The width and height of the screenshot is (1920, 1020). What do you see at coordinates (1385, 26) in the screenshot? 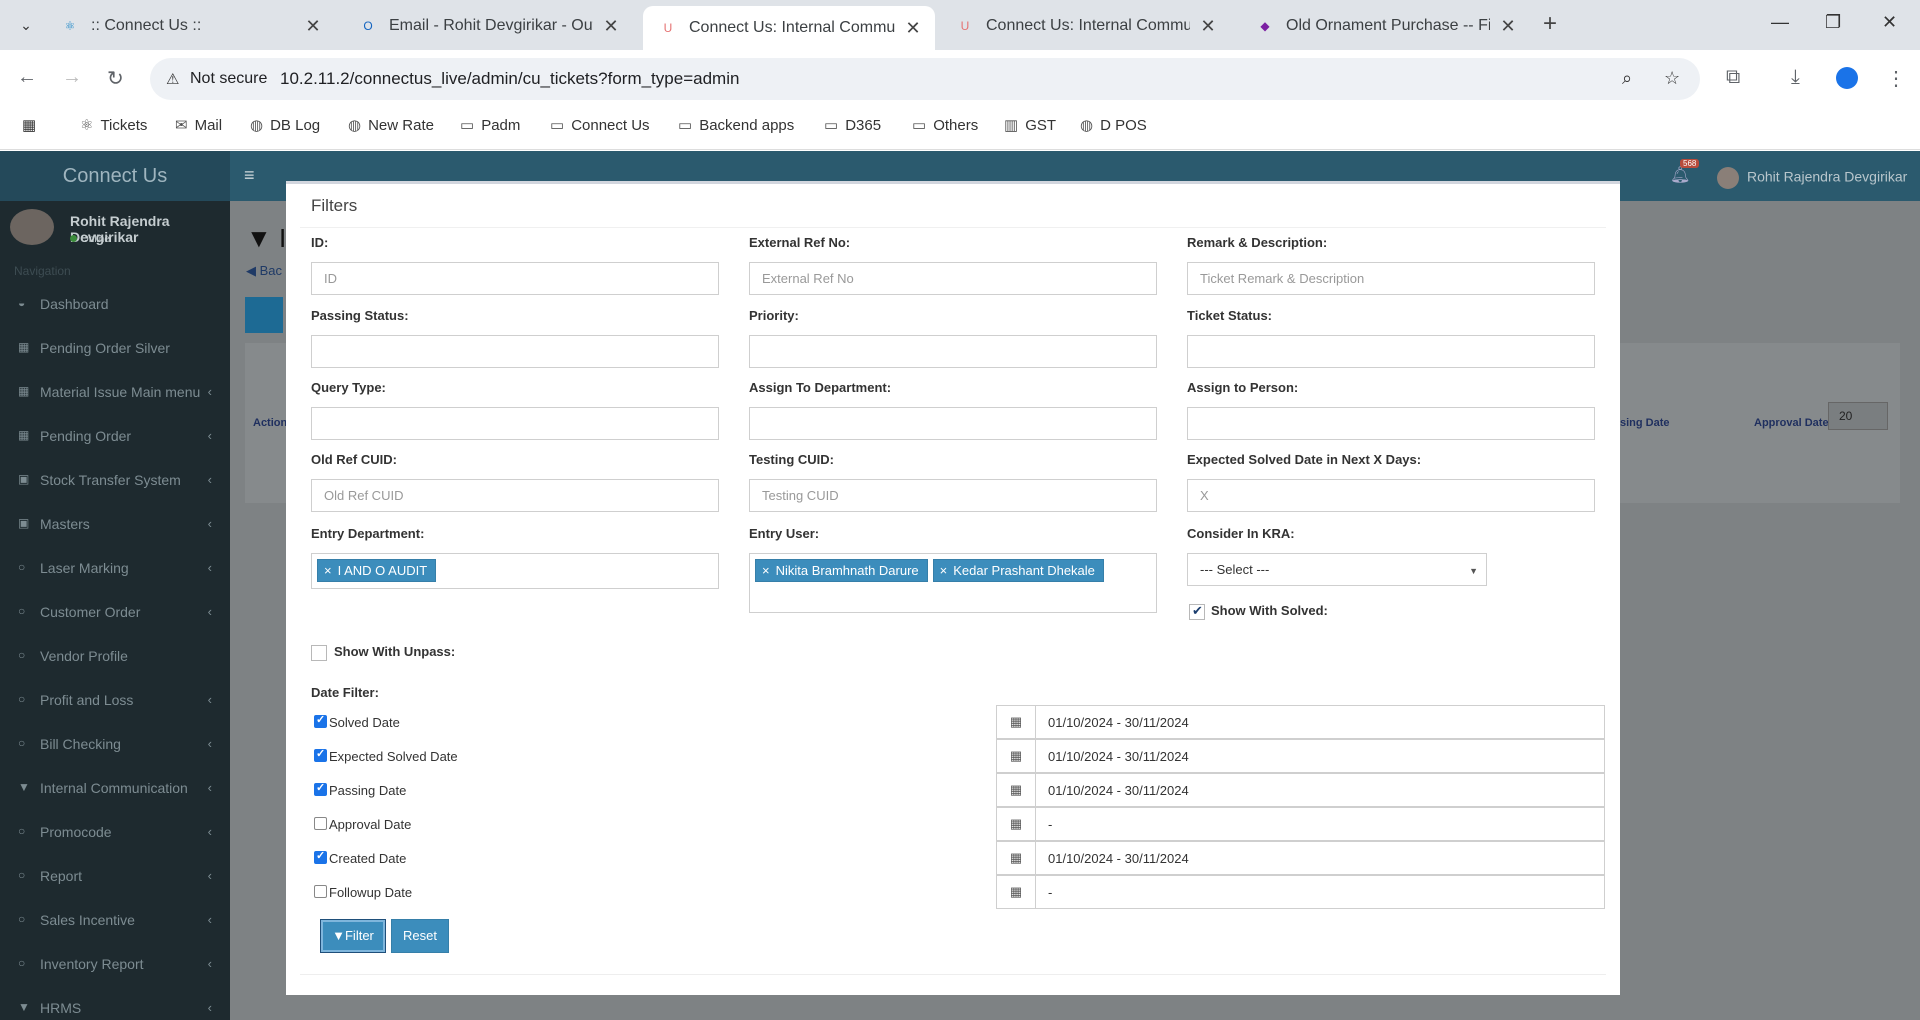
I see `browser-tab: ◆ Old Ornament Purchase -- Finance ✕` at bounding box center [1385, 26].